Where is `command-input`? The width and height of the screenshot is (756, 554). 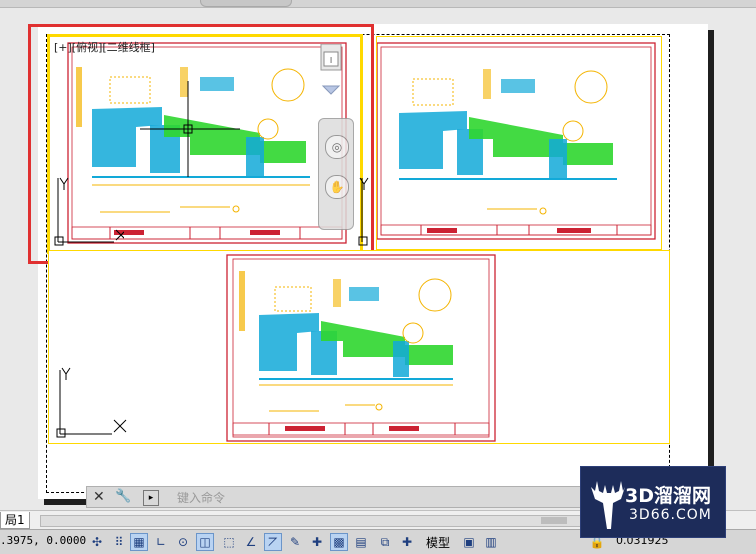 command-input is located at coordinates (387, 498).